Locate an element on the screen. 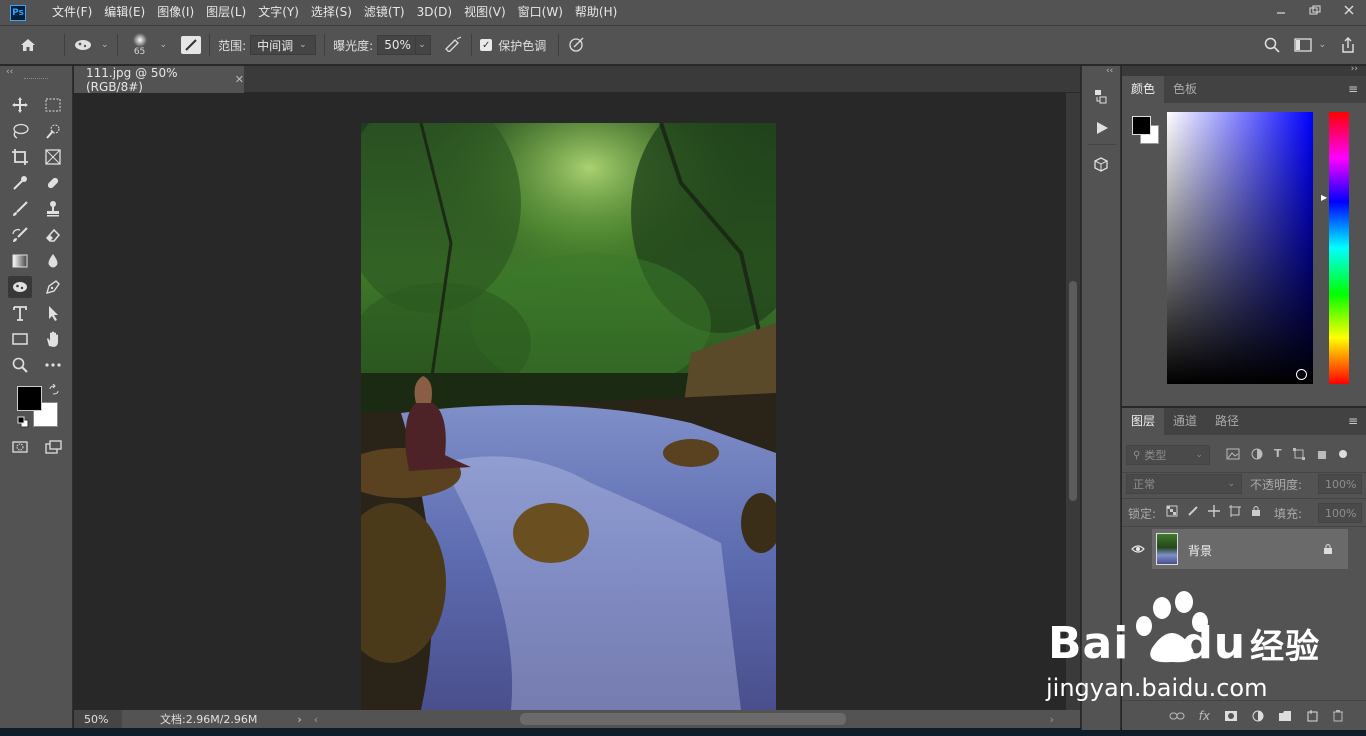 The width and height of the screenshot is (1366, 736). layer-row is located at coordinates (1250, 549).